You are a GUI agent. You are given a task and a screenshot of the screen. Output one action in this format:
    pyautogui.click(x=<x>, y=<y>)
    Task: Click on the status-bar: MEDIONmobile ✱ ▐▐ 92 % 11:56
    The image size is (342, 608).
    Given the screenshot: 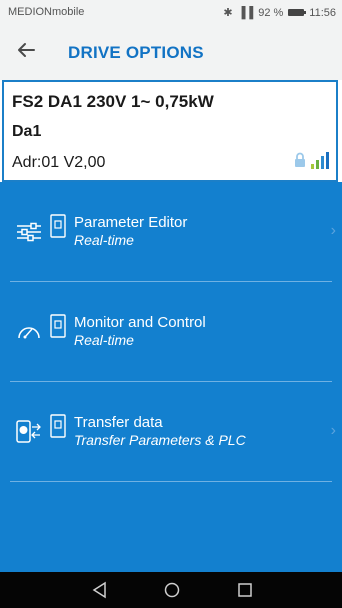 What is the action you would take?
    pyautogui.click(x=171, y=12)
    